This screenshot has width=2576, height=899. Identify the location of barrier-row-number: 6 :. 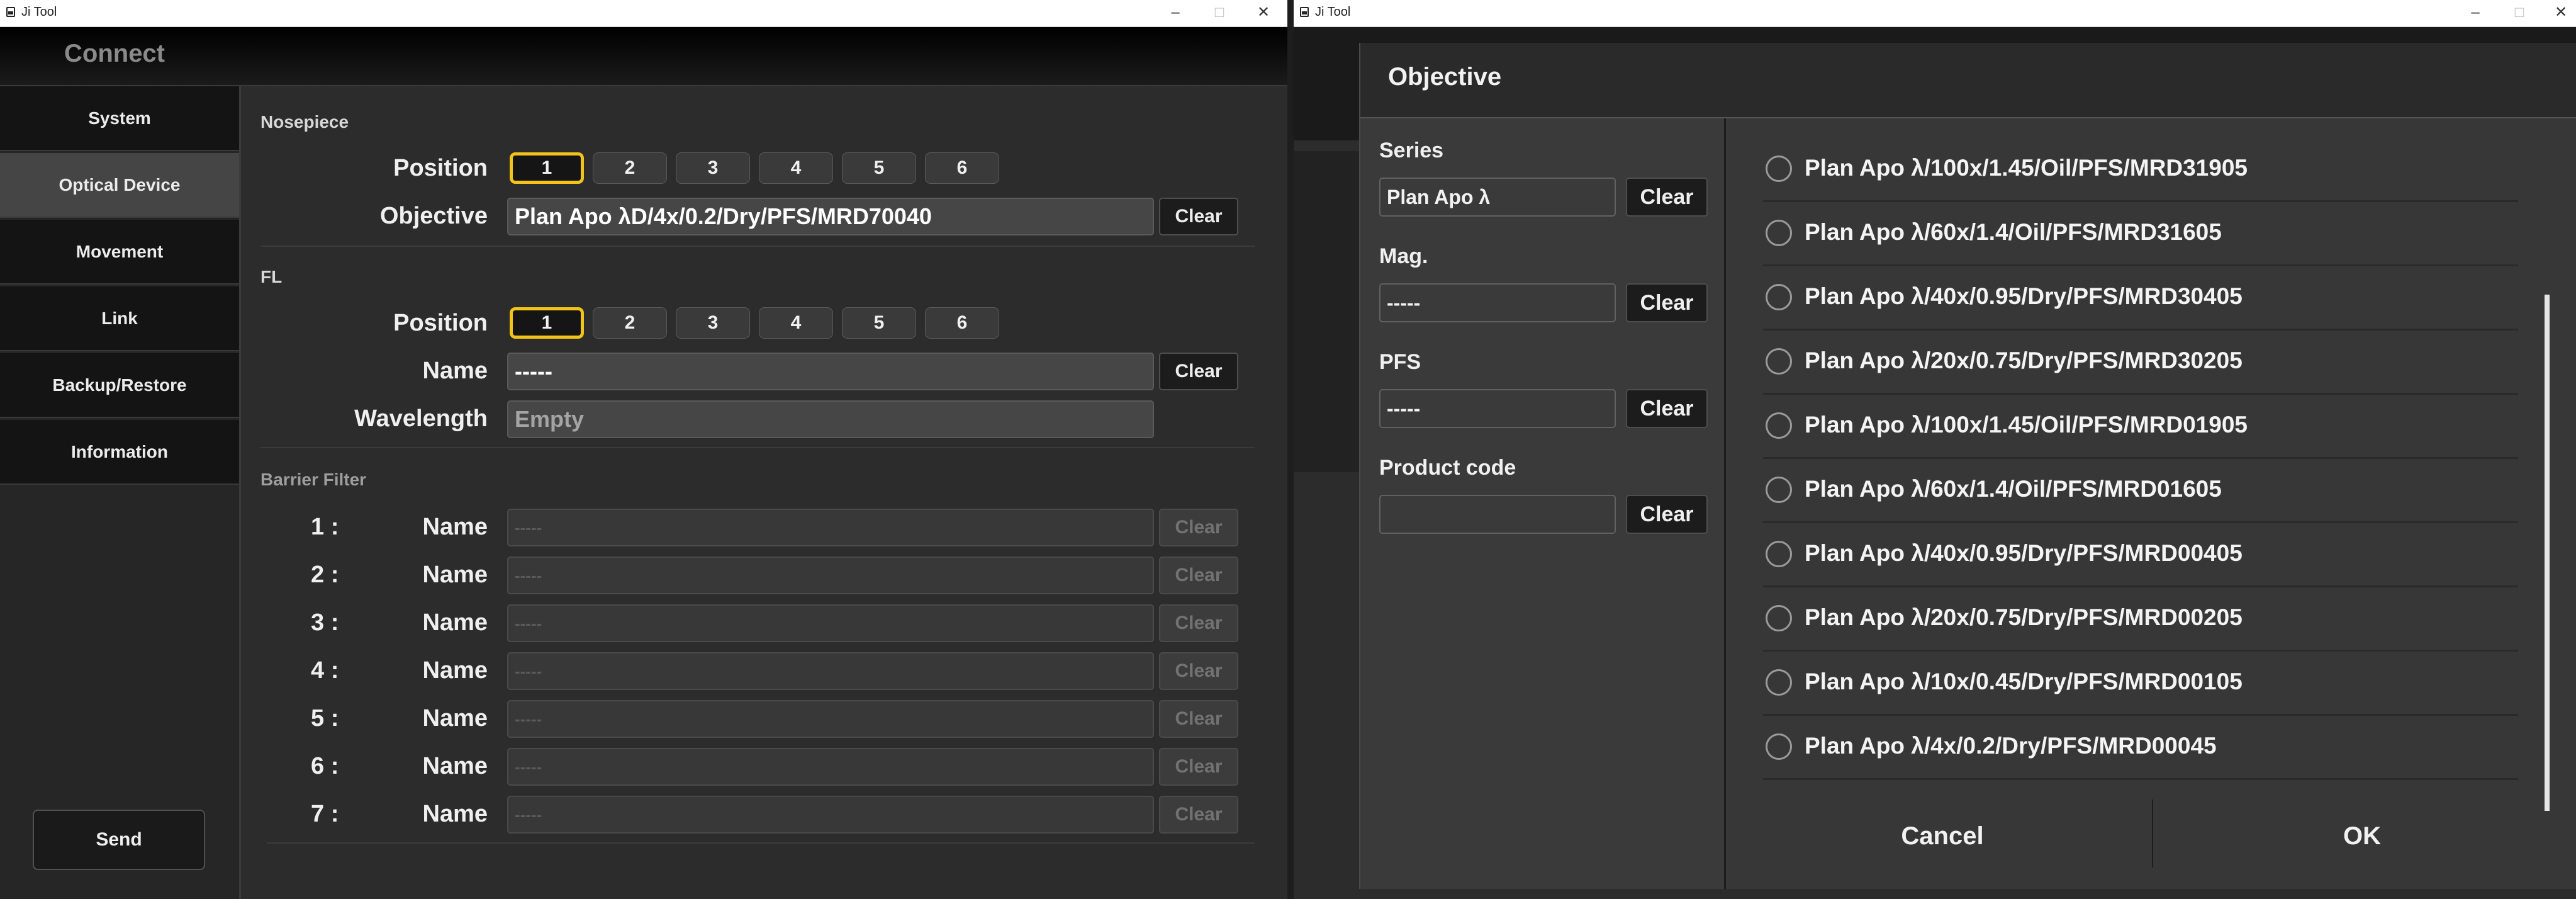
(325, 766).